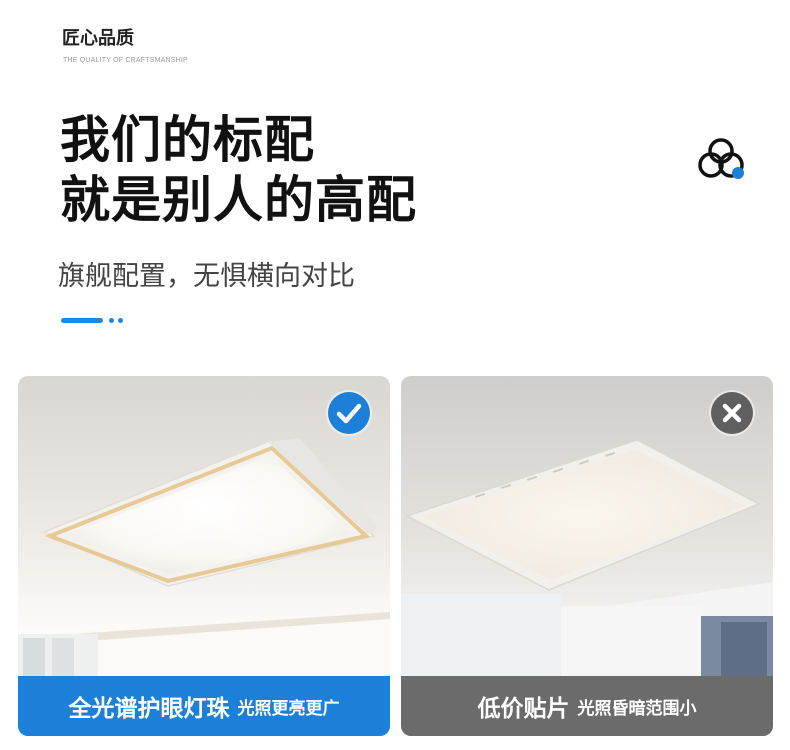  I want to click on brand-subtitle: THE QUALITY OF CRAFTSMANSHIP, so click(125, 60).